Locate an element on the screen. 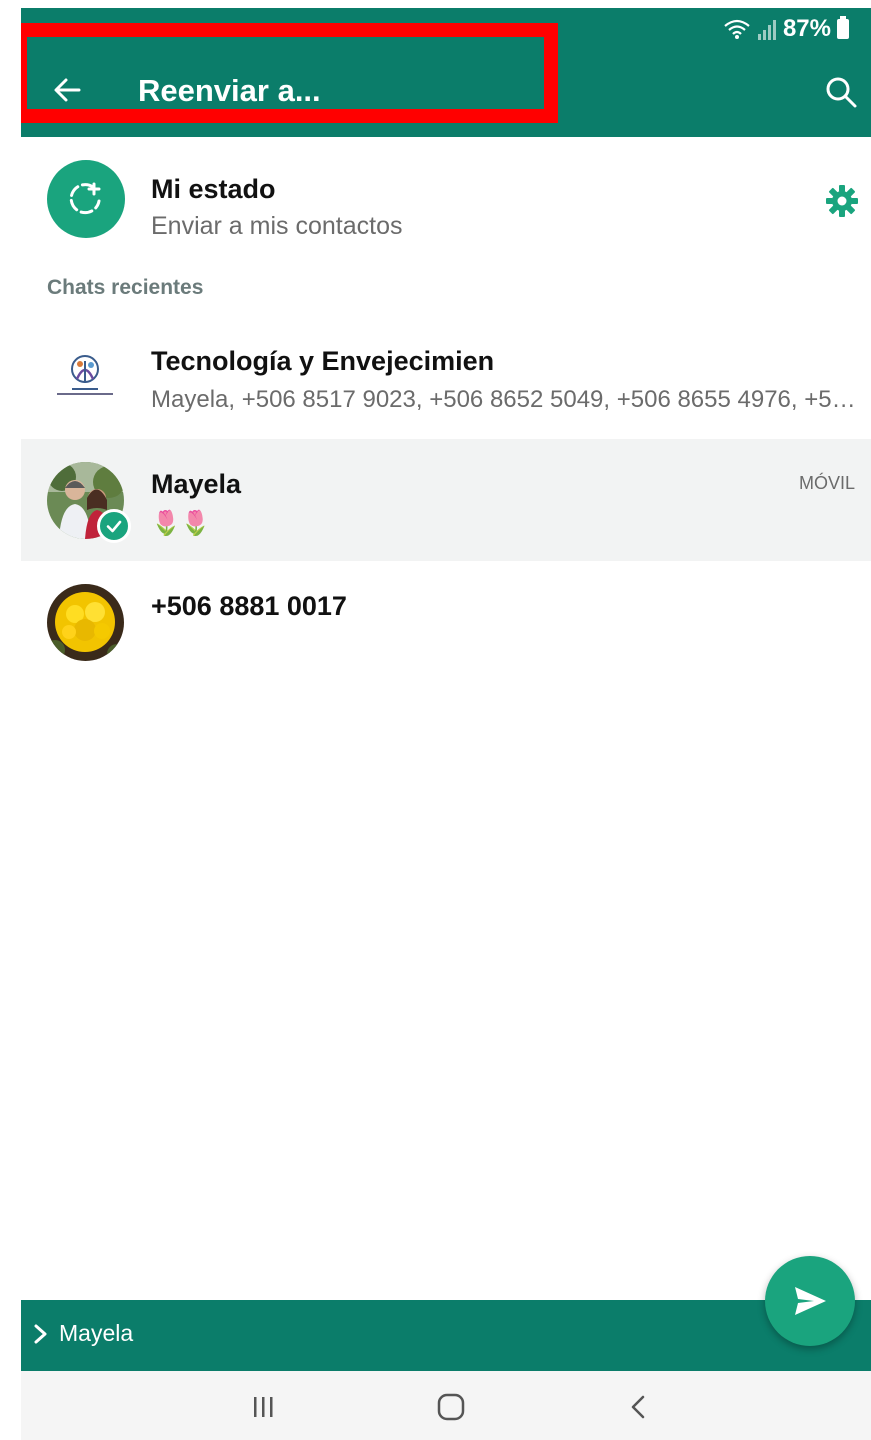 The height and width of the screenshot is (1440, 871). contact-type-label: MÓVIL is located at coordinates (826, 483).